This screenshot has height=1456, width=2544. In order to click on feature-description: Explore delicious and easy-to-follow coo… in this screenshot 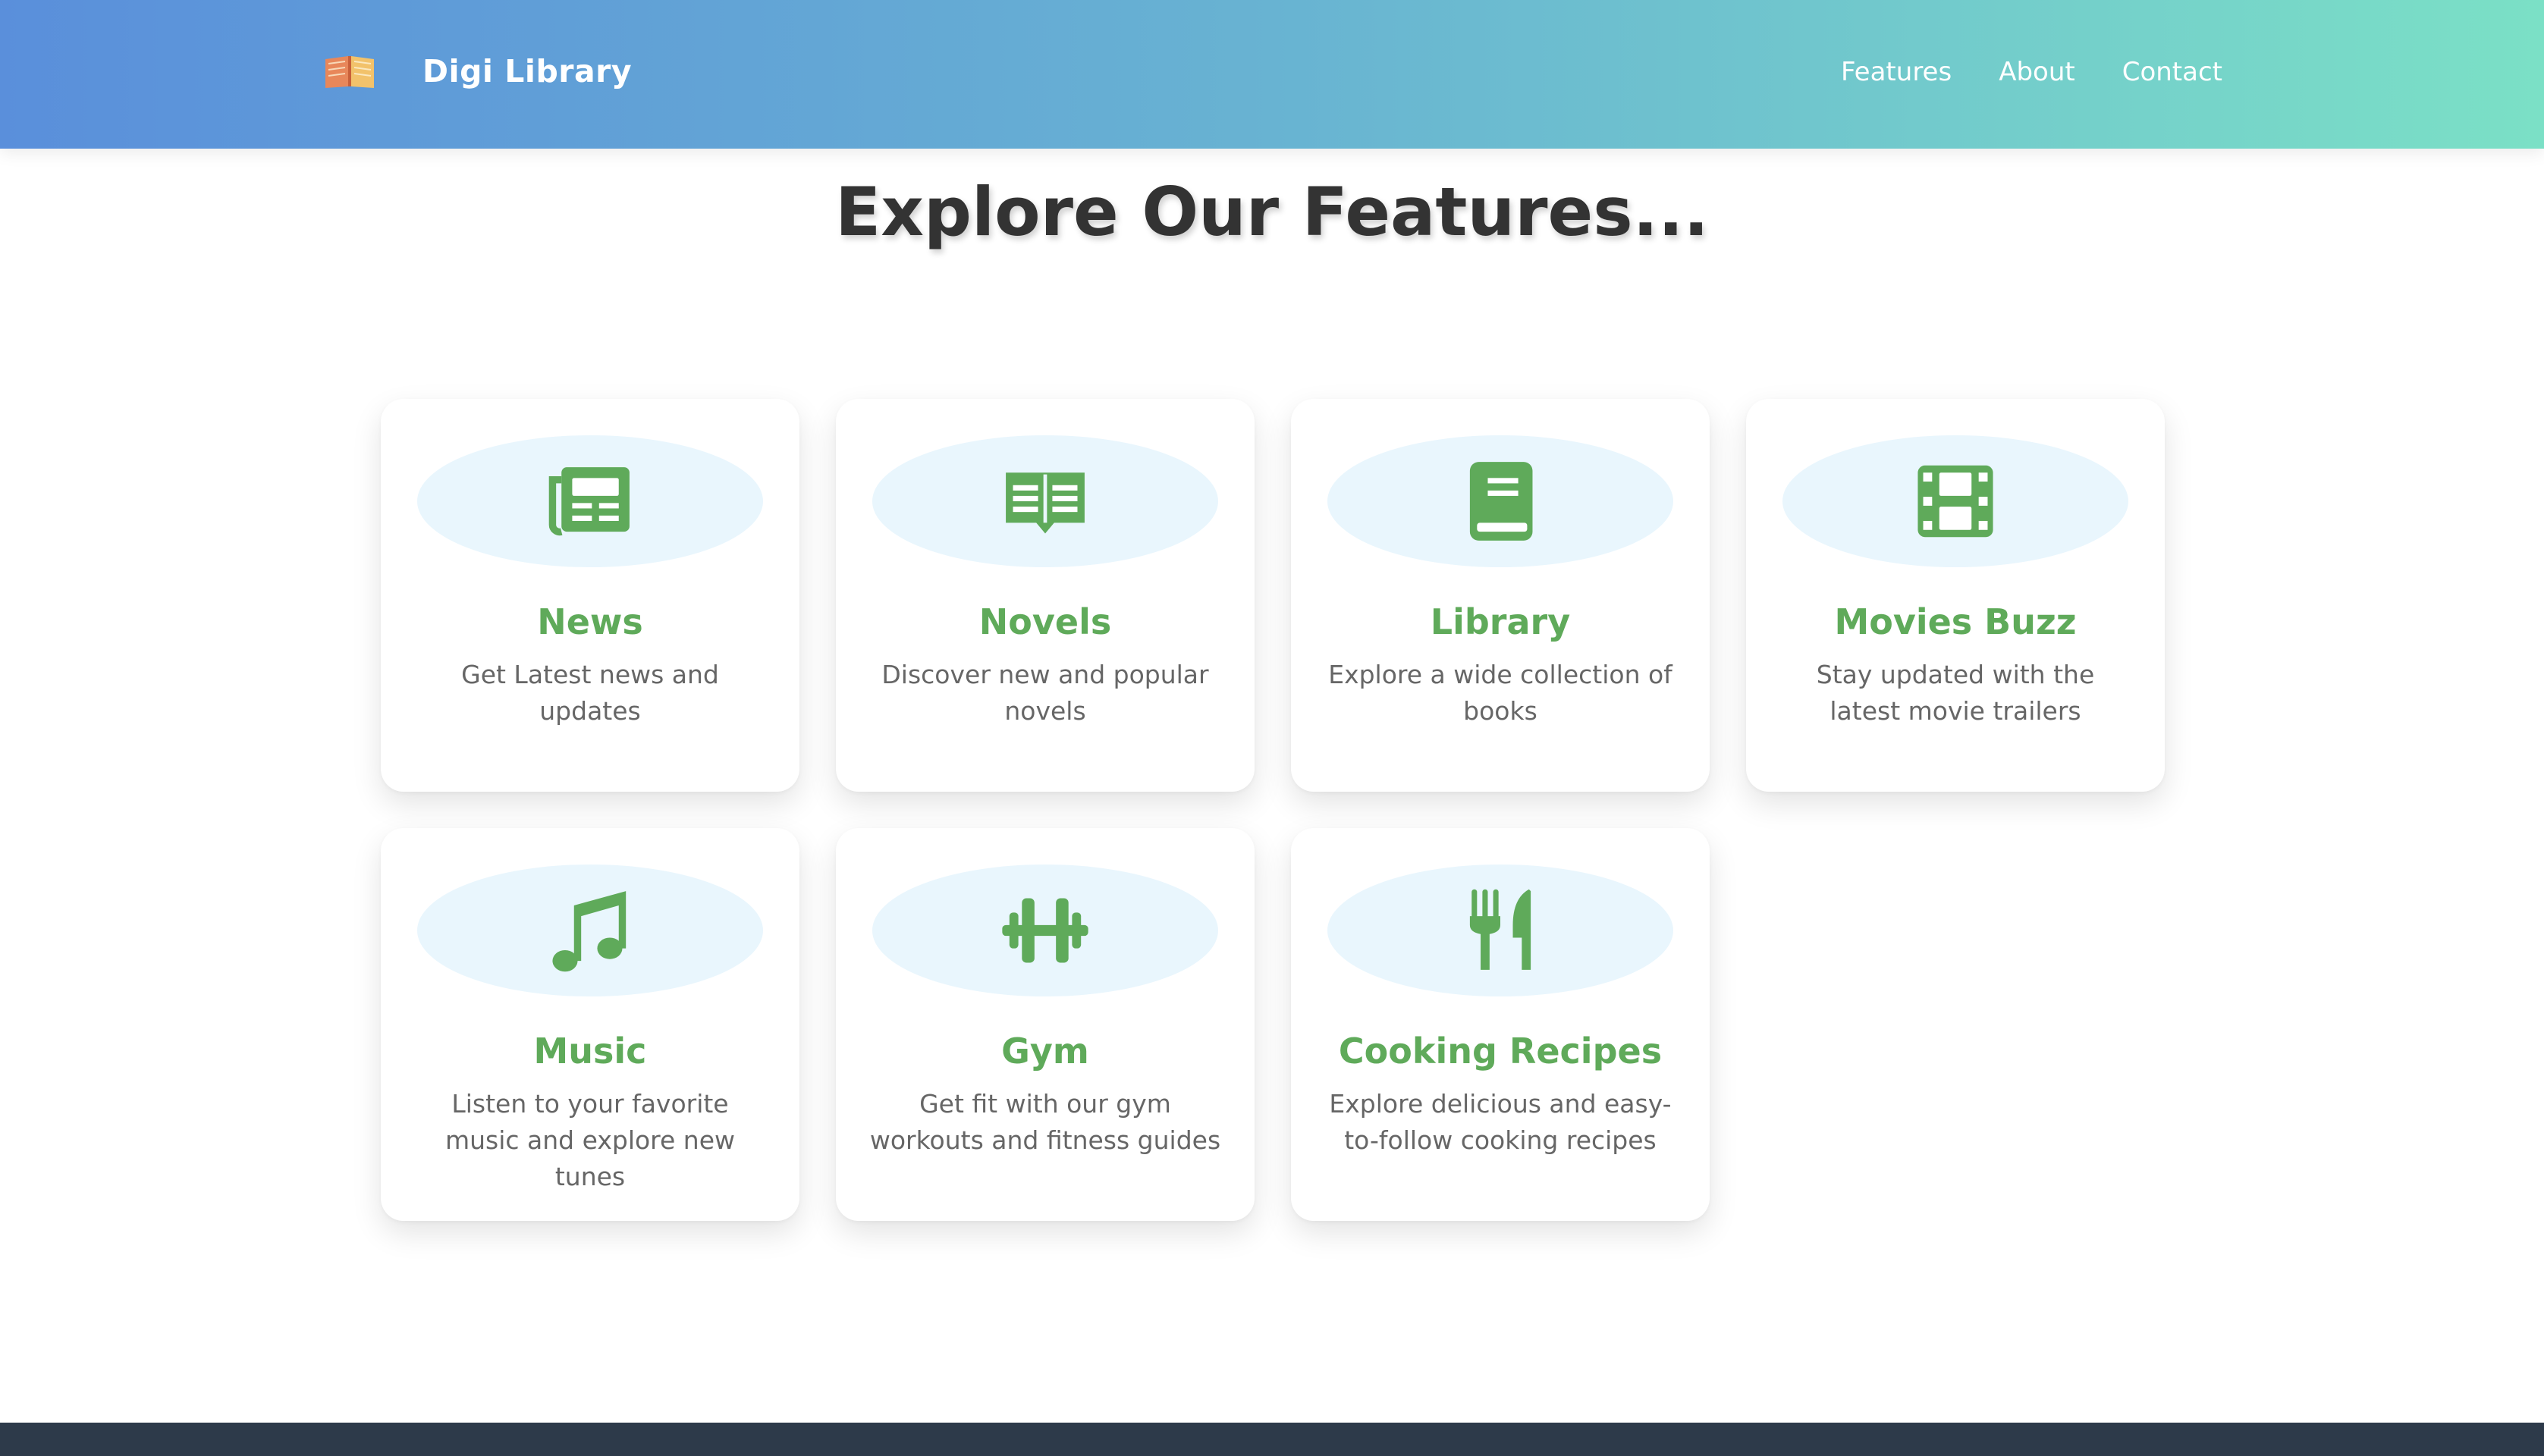, I will do `click(1500, 1122)`.